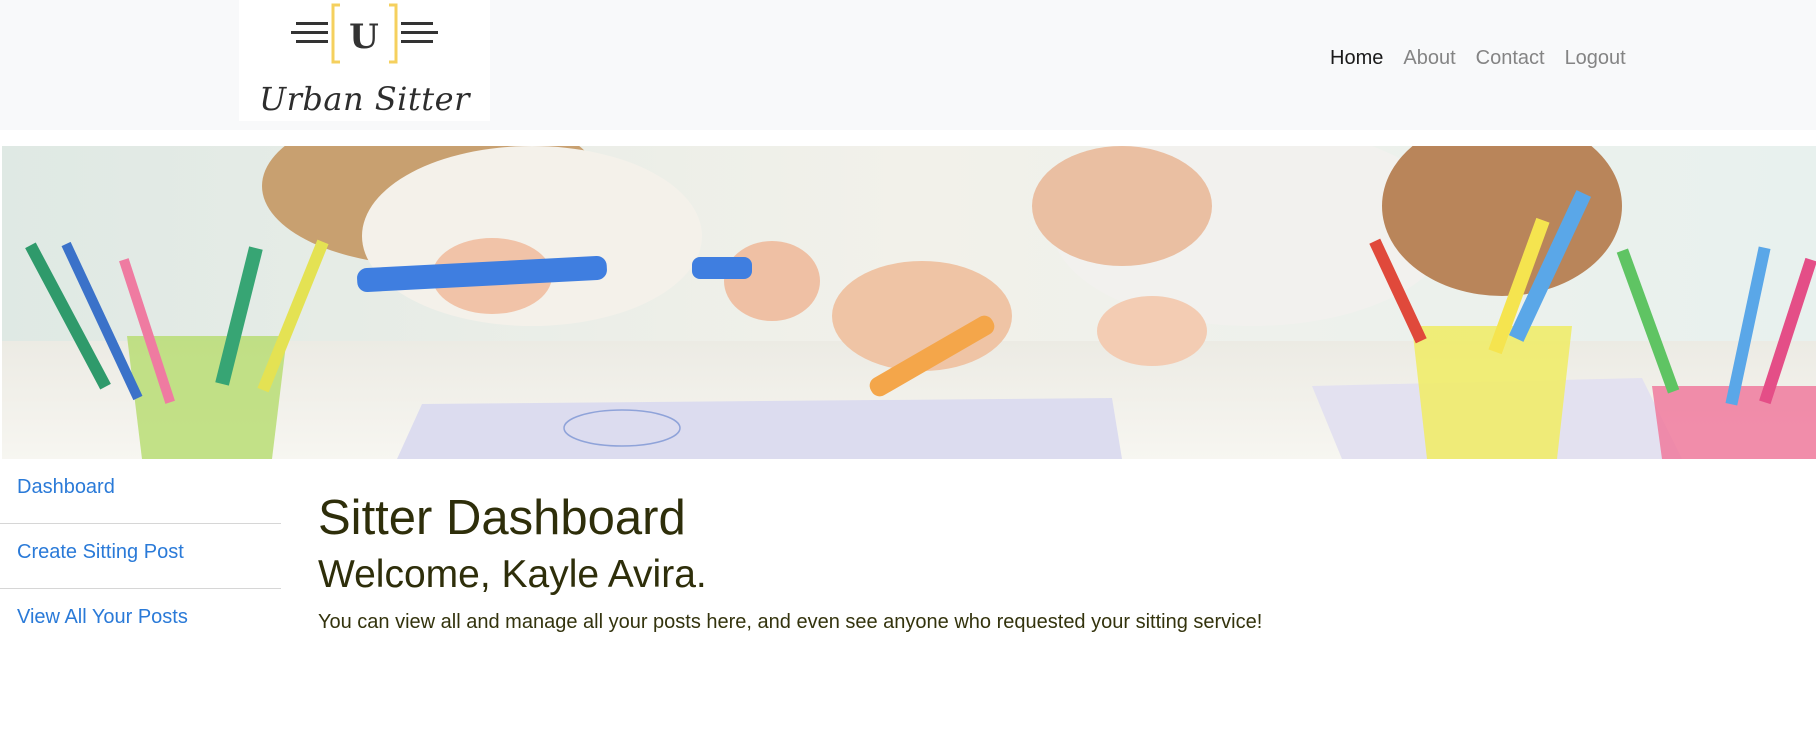 The width and height of the screenshot is (1816, 731). Describe the element at coordinates (1510, 58) in the screenshot. I see `nav-contact: Contact` at that location.